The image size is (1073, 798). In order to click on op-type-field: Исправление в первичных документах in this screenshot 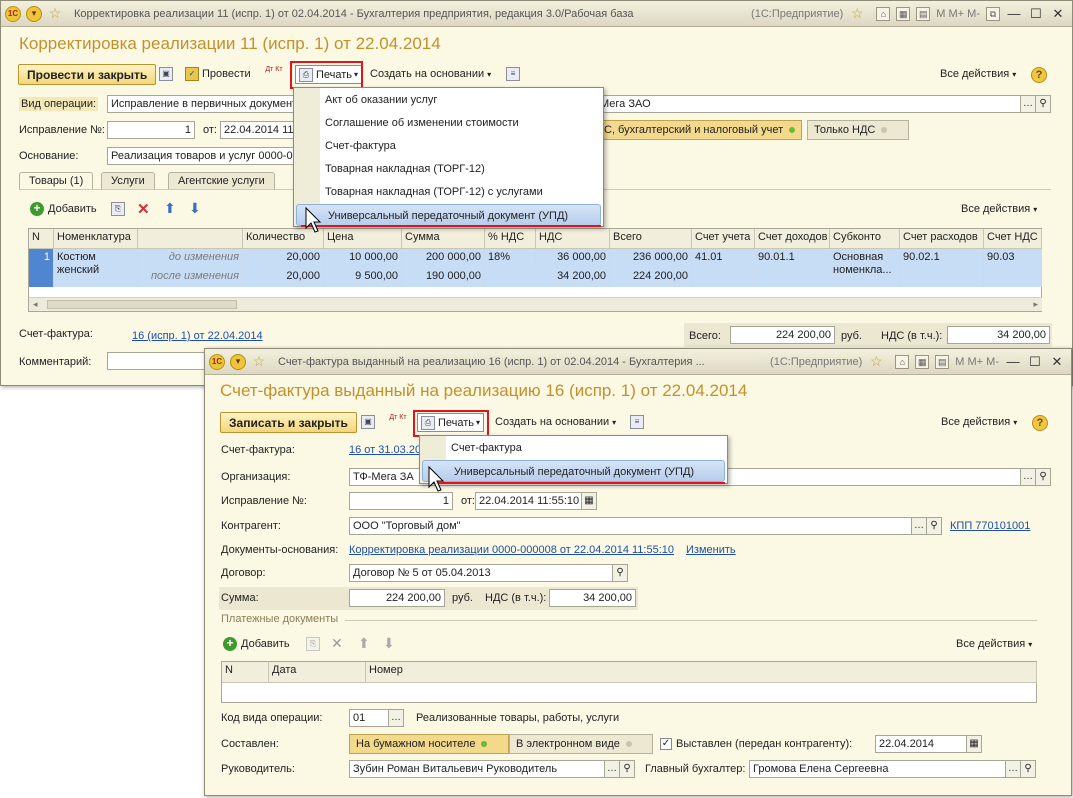, I will do `click(202, 104)`.